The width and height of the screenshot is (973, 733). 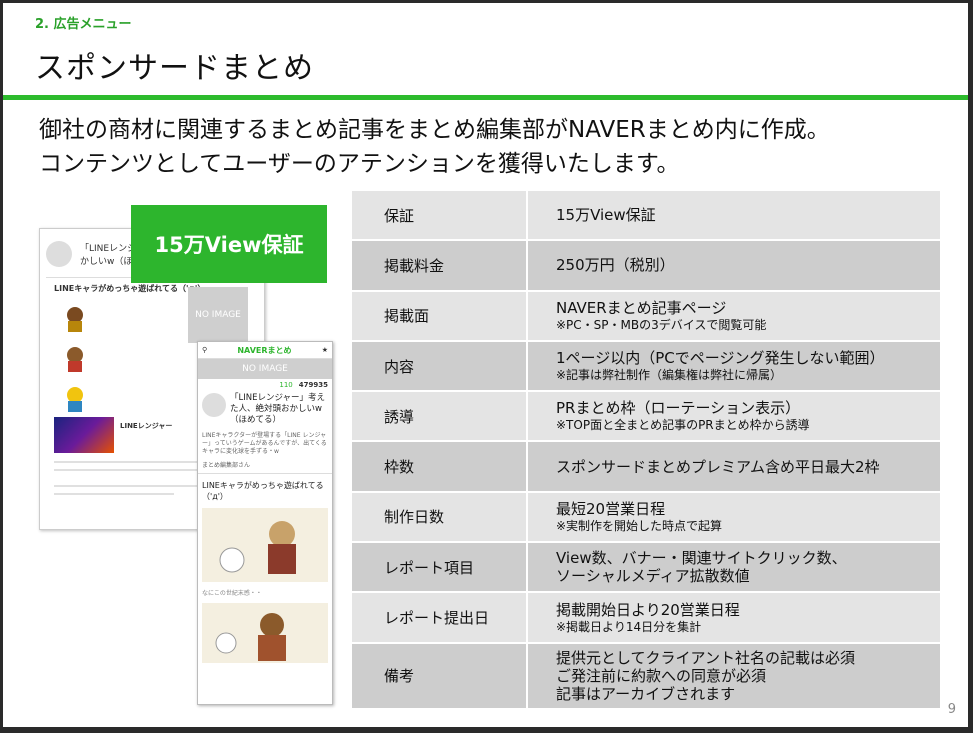 What do you see at coordinates (218, 315) in the screenshot?
I see `no-image-placeholder: NO IMAGE` at bounding box center [218, 315].